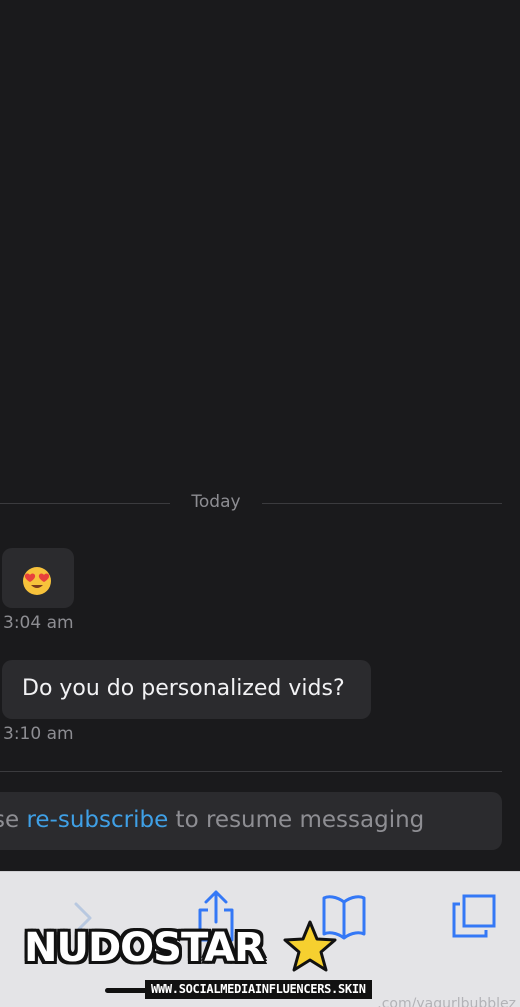  I want to click on resubscribe-notice: se re-subscribe to resume messaging, so click(251, 821).